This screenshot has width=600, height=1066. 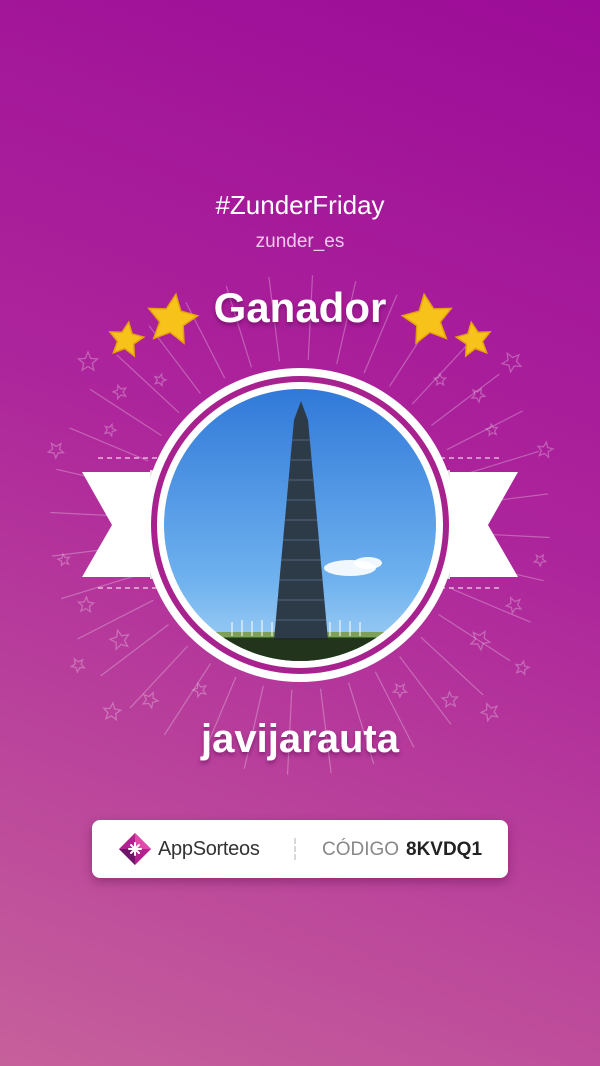 I want to click on brand-name: AppSorteos, so click(x=209, y=849).